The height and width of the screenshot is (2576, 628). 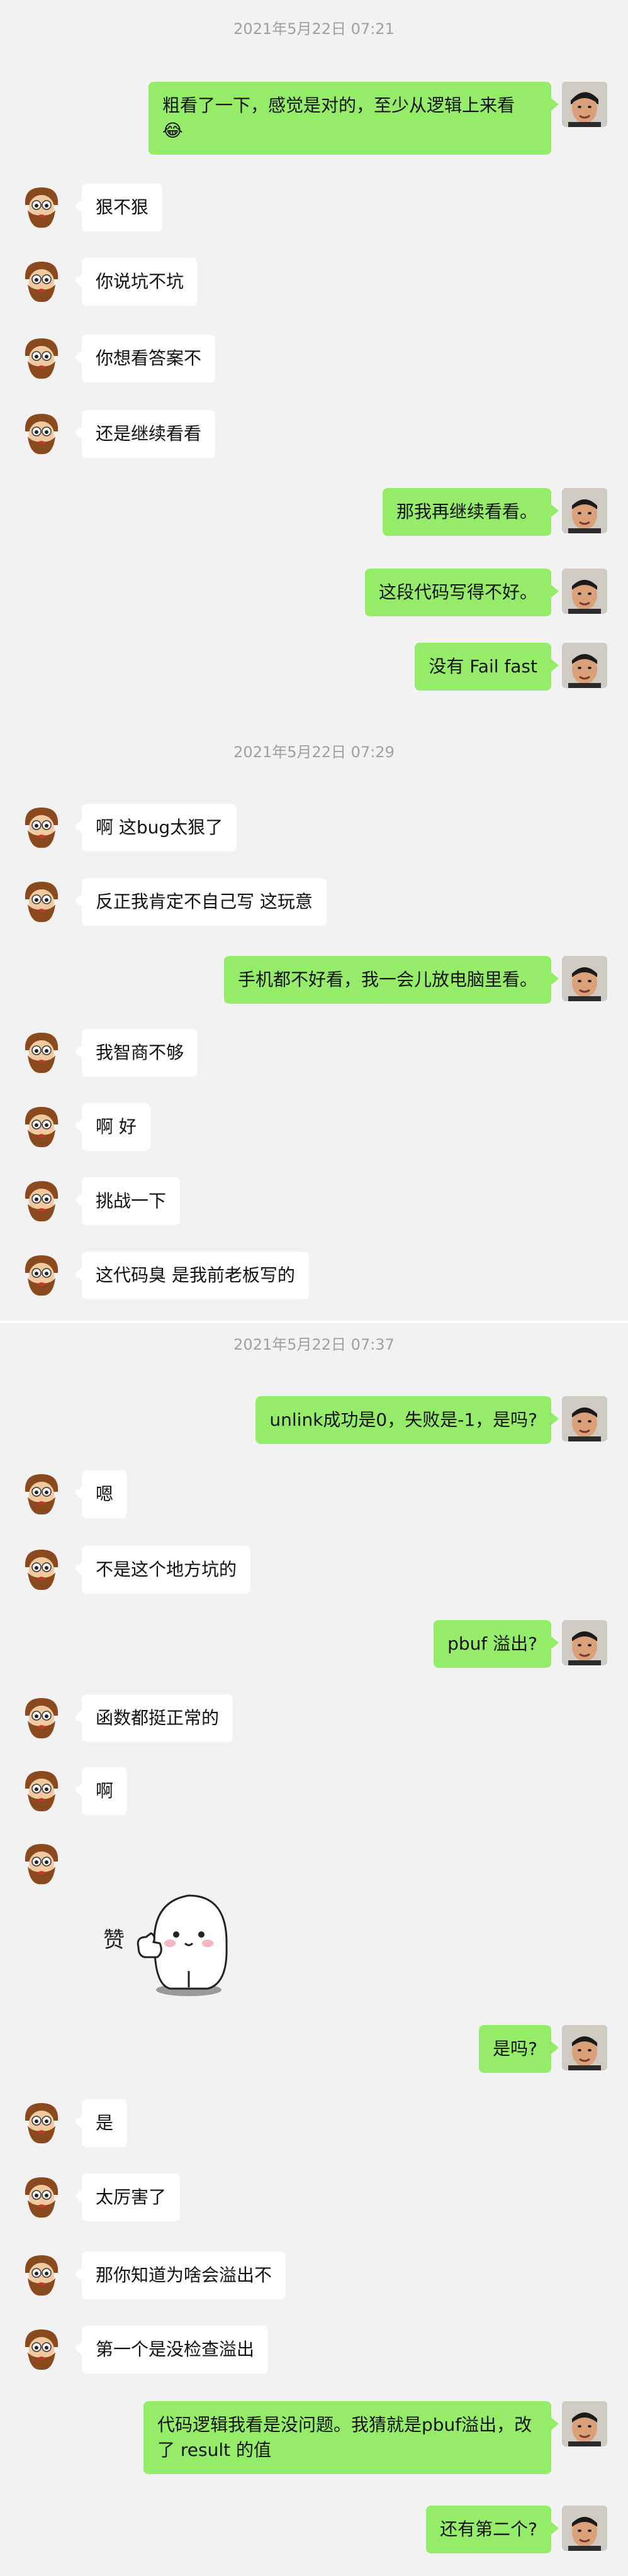 I want to click on message-bubble: 第一个是没检查溢出, so click(x=171, y=2349).